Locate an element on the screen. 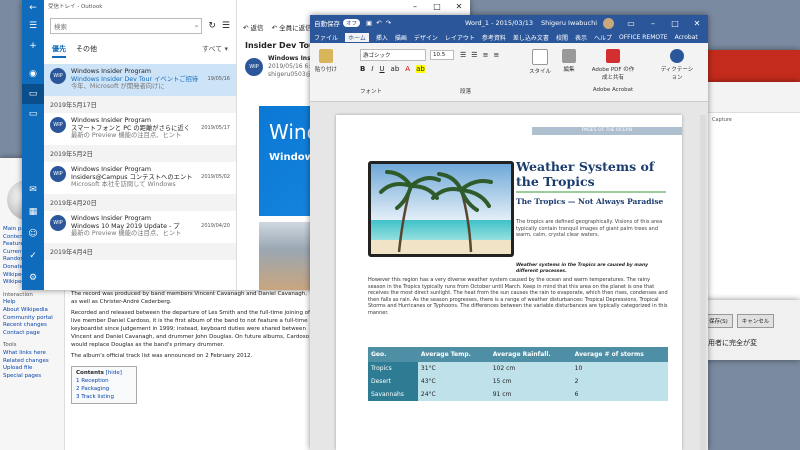  align-left-icon: ≡ is located at coordinates (486, 55).